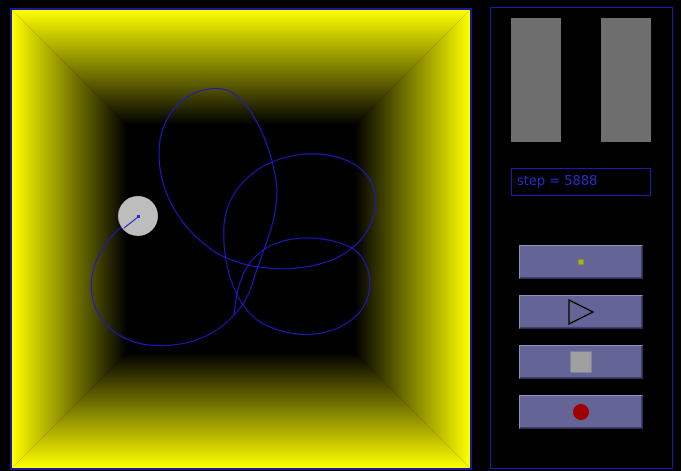 This screenshot has width=681, height=471. I want to click on step-counter-label: step = 5888, so click(557, 181).